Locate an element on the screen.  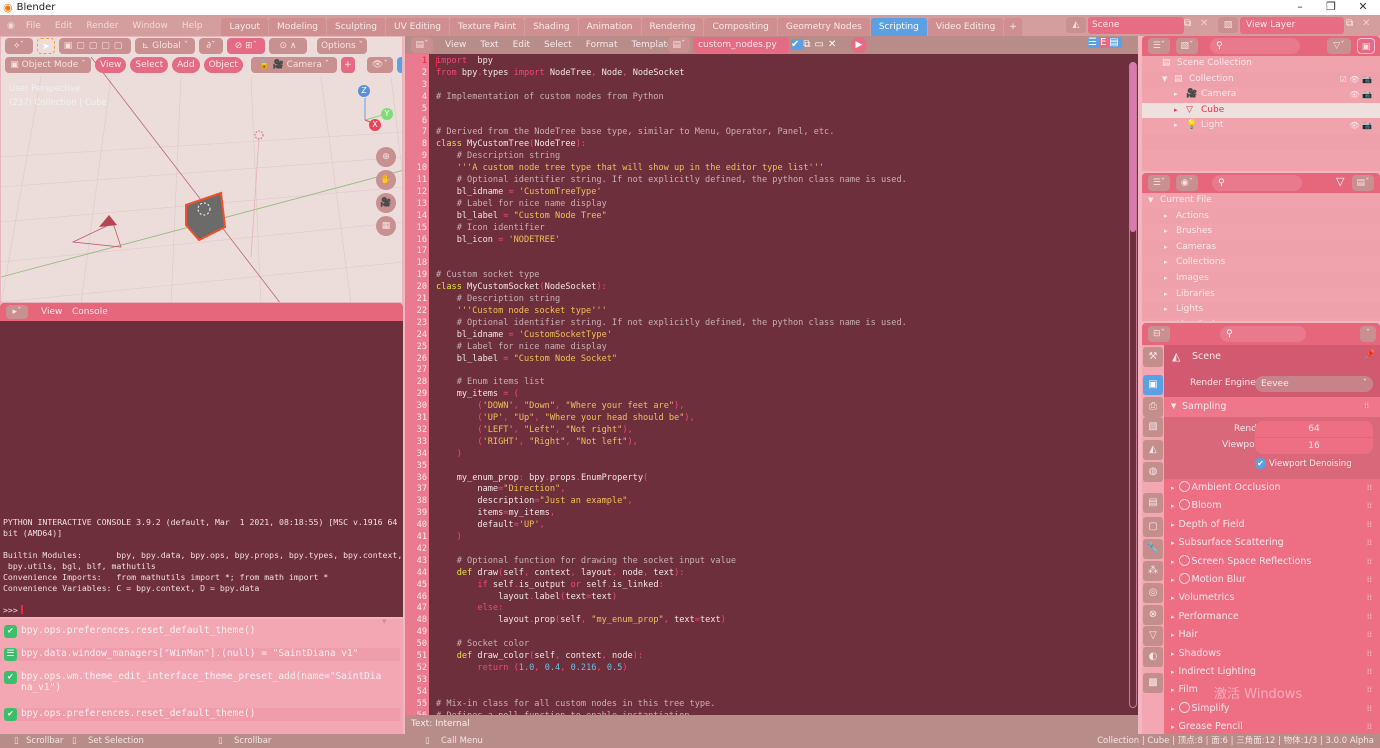
tab-texture-paint: Texture Paint is located at coordinates (487, 27).